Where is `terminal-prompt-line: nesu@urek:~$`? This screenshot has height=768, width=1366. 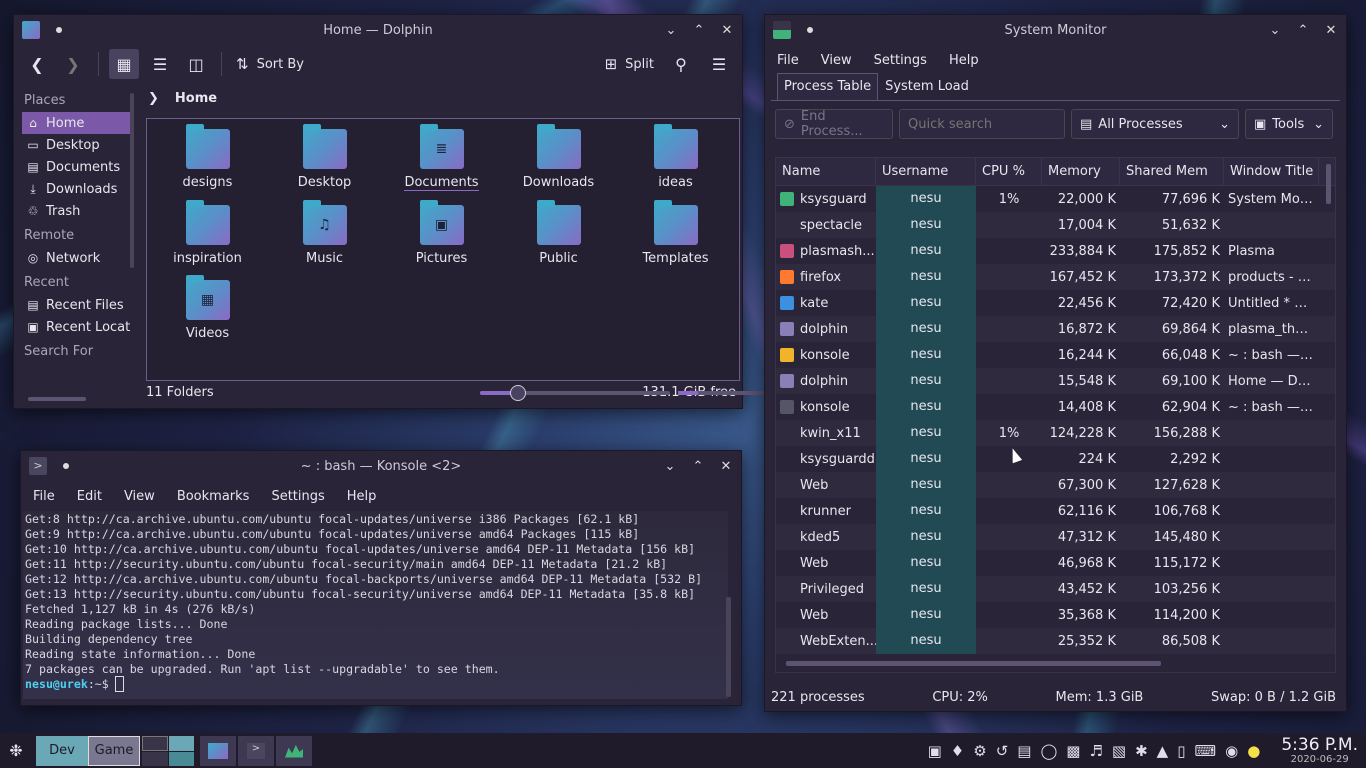 terminal-prompt-line: nesu@urek:~$ is located at coordinates (376, 684).